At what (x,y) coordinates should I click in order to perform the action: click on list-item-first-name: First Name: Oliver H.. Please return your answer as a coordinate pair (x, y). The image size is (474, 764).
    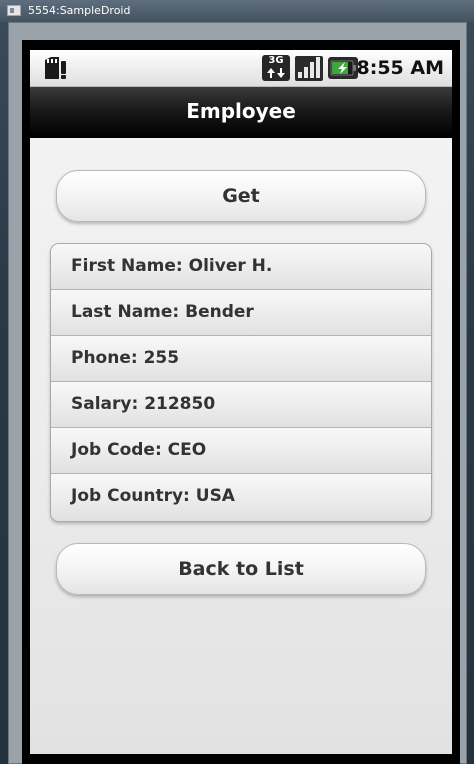
    Looking at the image, I should click on (241, 267).